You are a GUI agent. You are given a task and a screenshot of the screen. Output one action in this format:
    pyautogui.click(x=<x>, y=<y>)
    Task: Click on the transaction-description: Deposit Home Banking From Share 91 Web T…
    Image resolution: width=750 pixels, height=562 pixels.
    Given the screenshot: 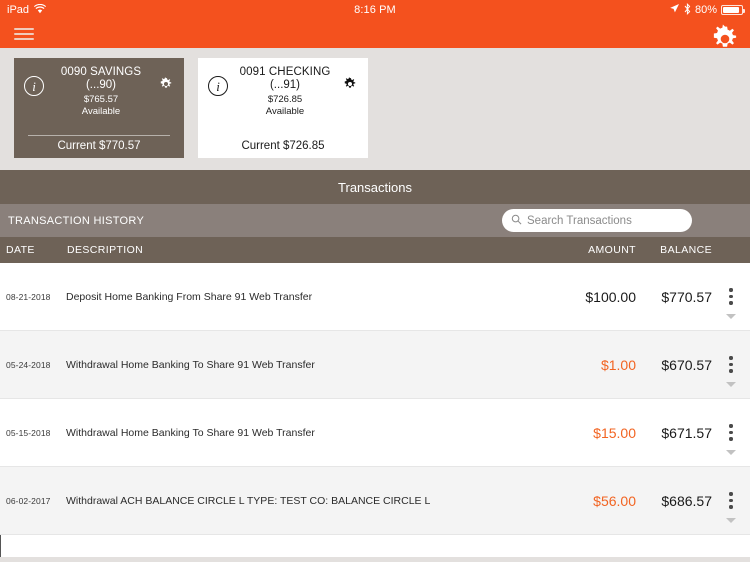 What is the action you would take?
    pyautogui.click(x=189, y=296)
    